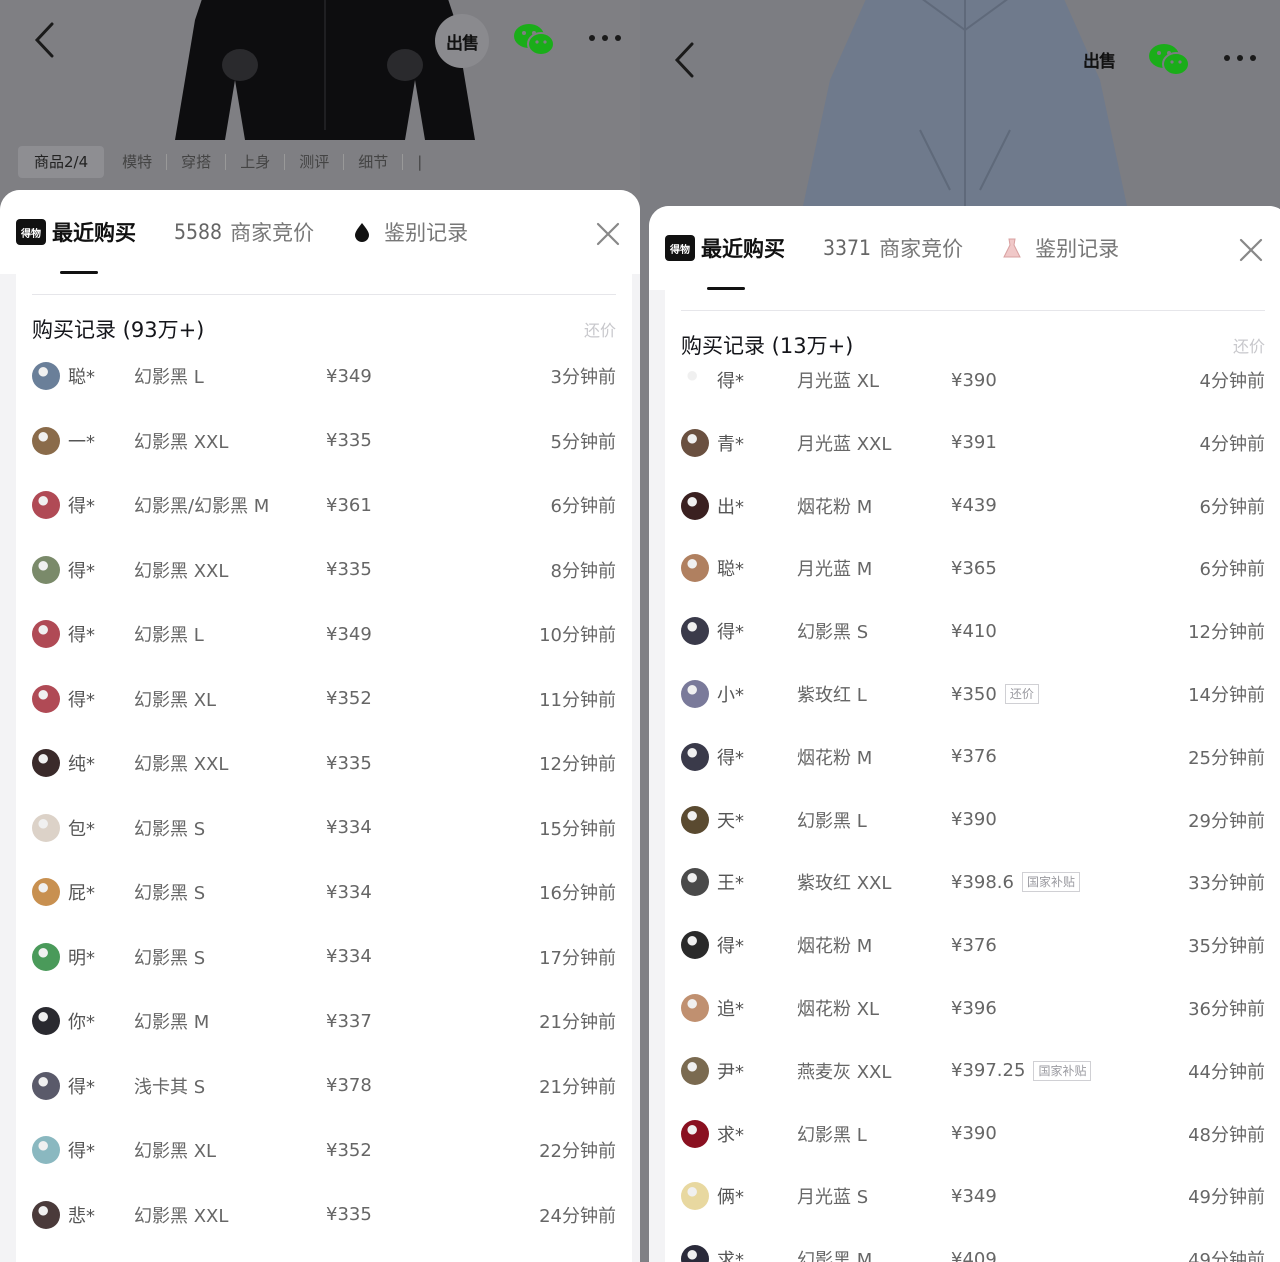 The image size is (1280, 1262). Describe the element at coordinates (974, 1255) in the screenshot. I see `price: ¥409` at that location.